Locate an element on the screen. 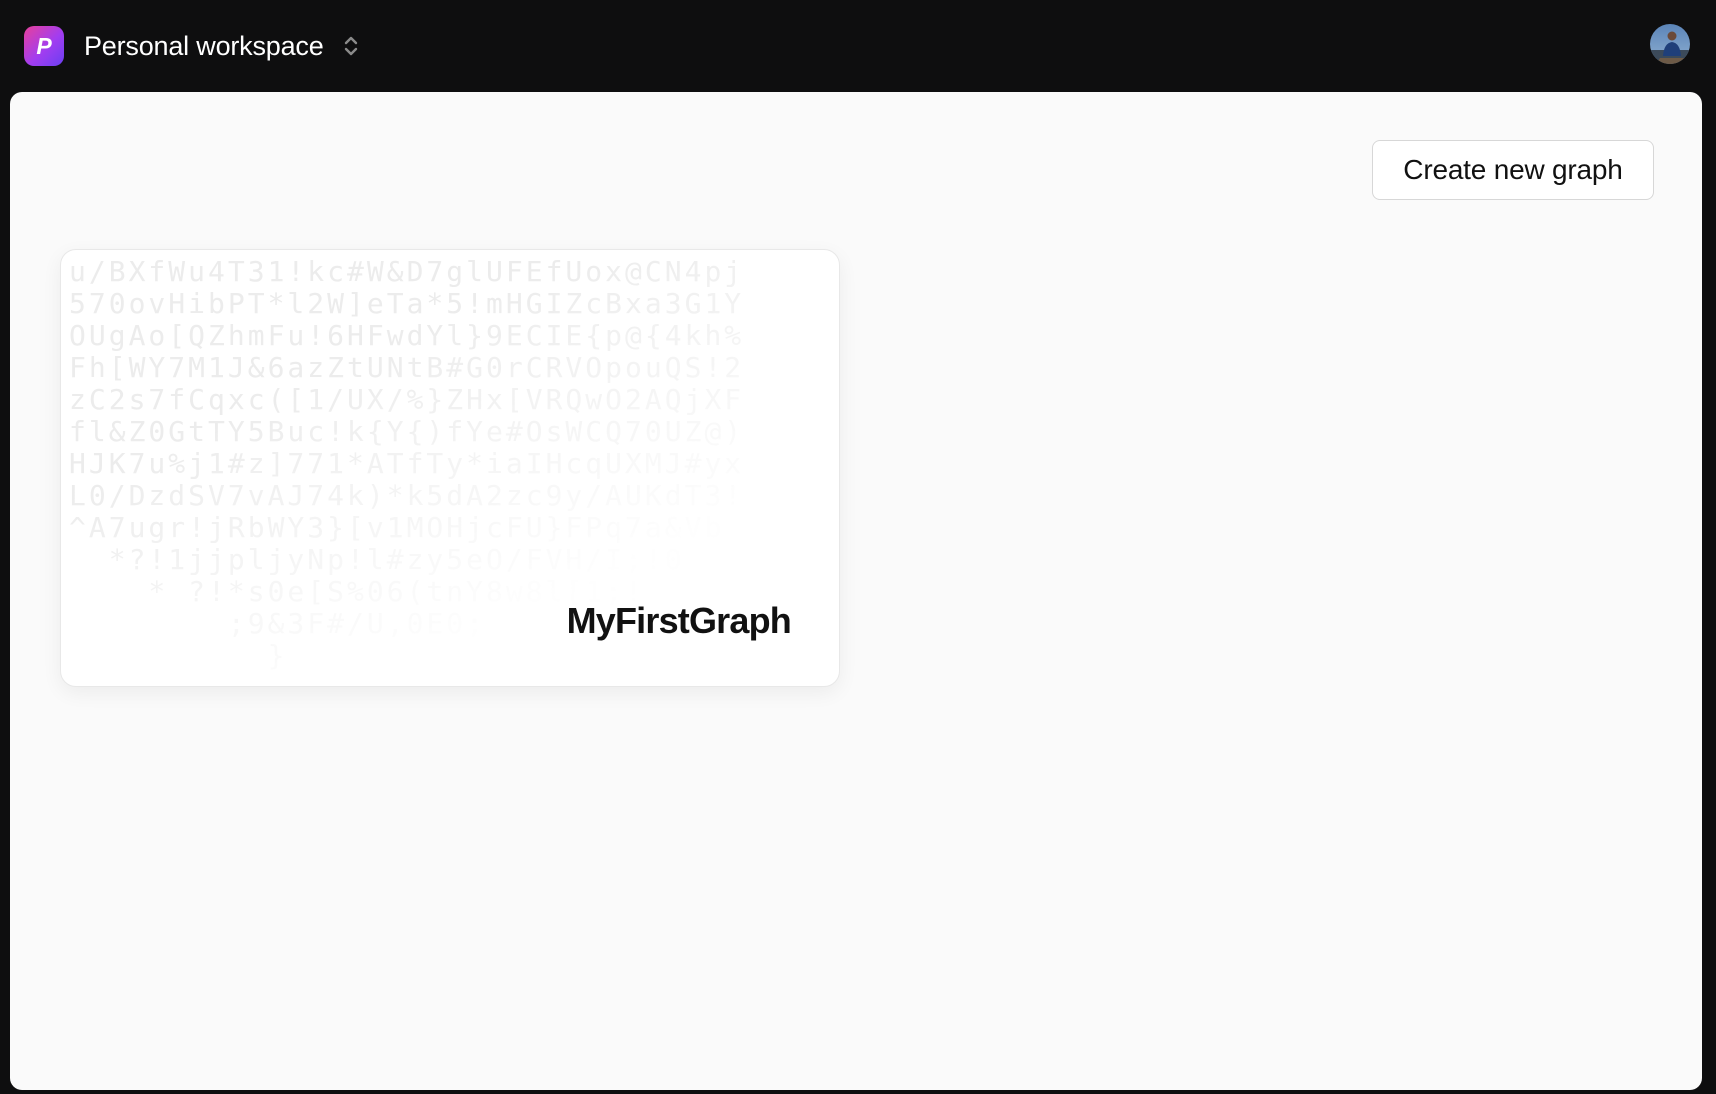 This screenshot has width=1716, height=1094. graph-title: MyFirstGraph is located at coordinates (679, 620).